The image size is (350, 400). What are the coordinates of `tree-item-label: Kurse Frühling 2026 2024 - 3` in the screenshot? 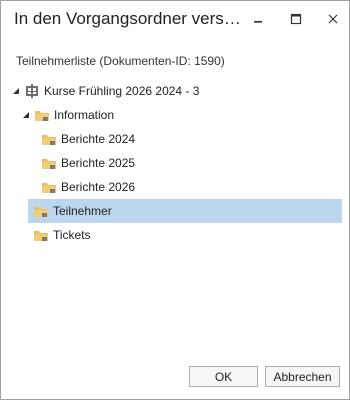 It's located at (122, 91).